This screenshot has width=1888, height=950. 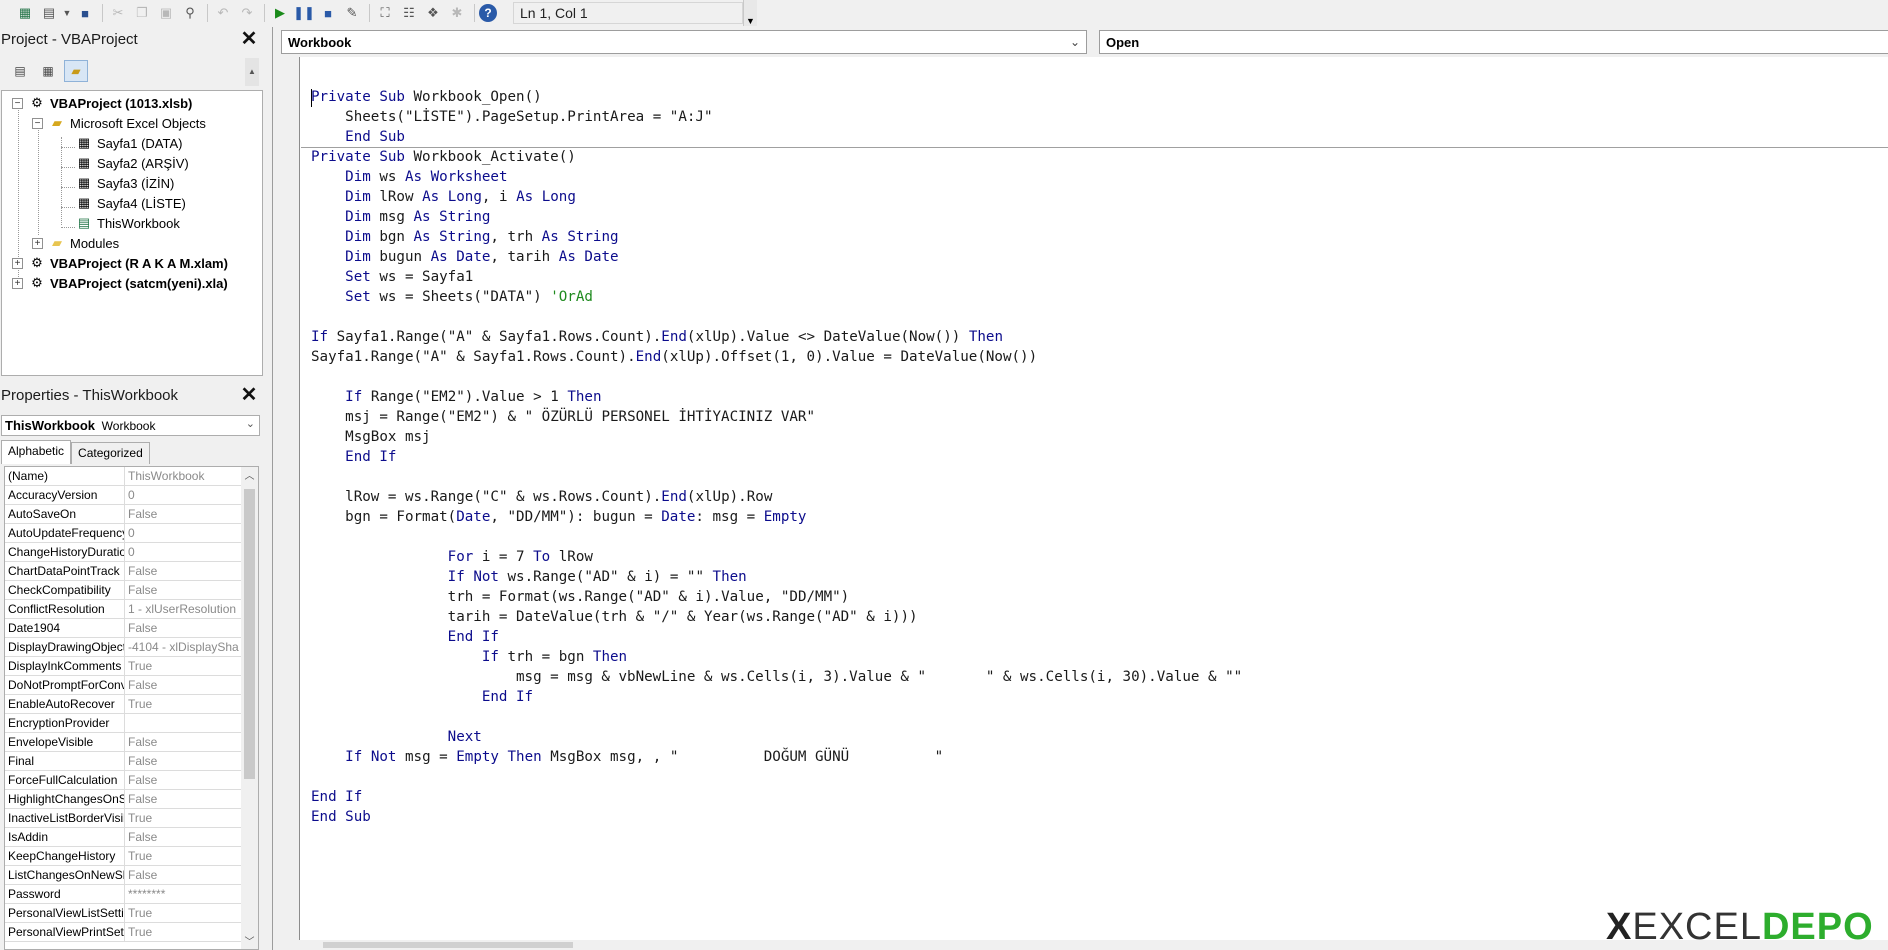 What do you see at coordinates (123, 571) in the screenshot?
I see `property-row: ChartDataPointTrack False` at bounding box center [123, 571].